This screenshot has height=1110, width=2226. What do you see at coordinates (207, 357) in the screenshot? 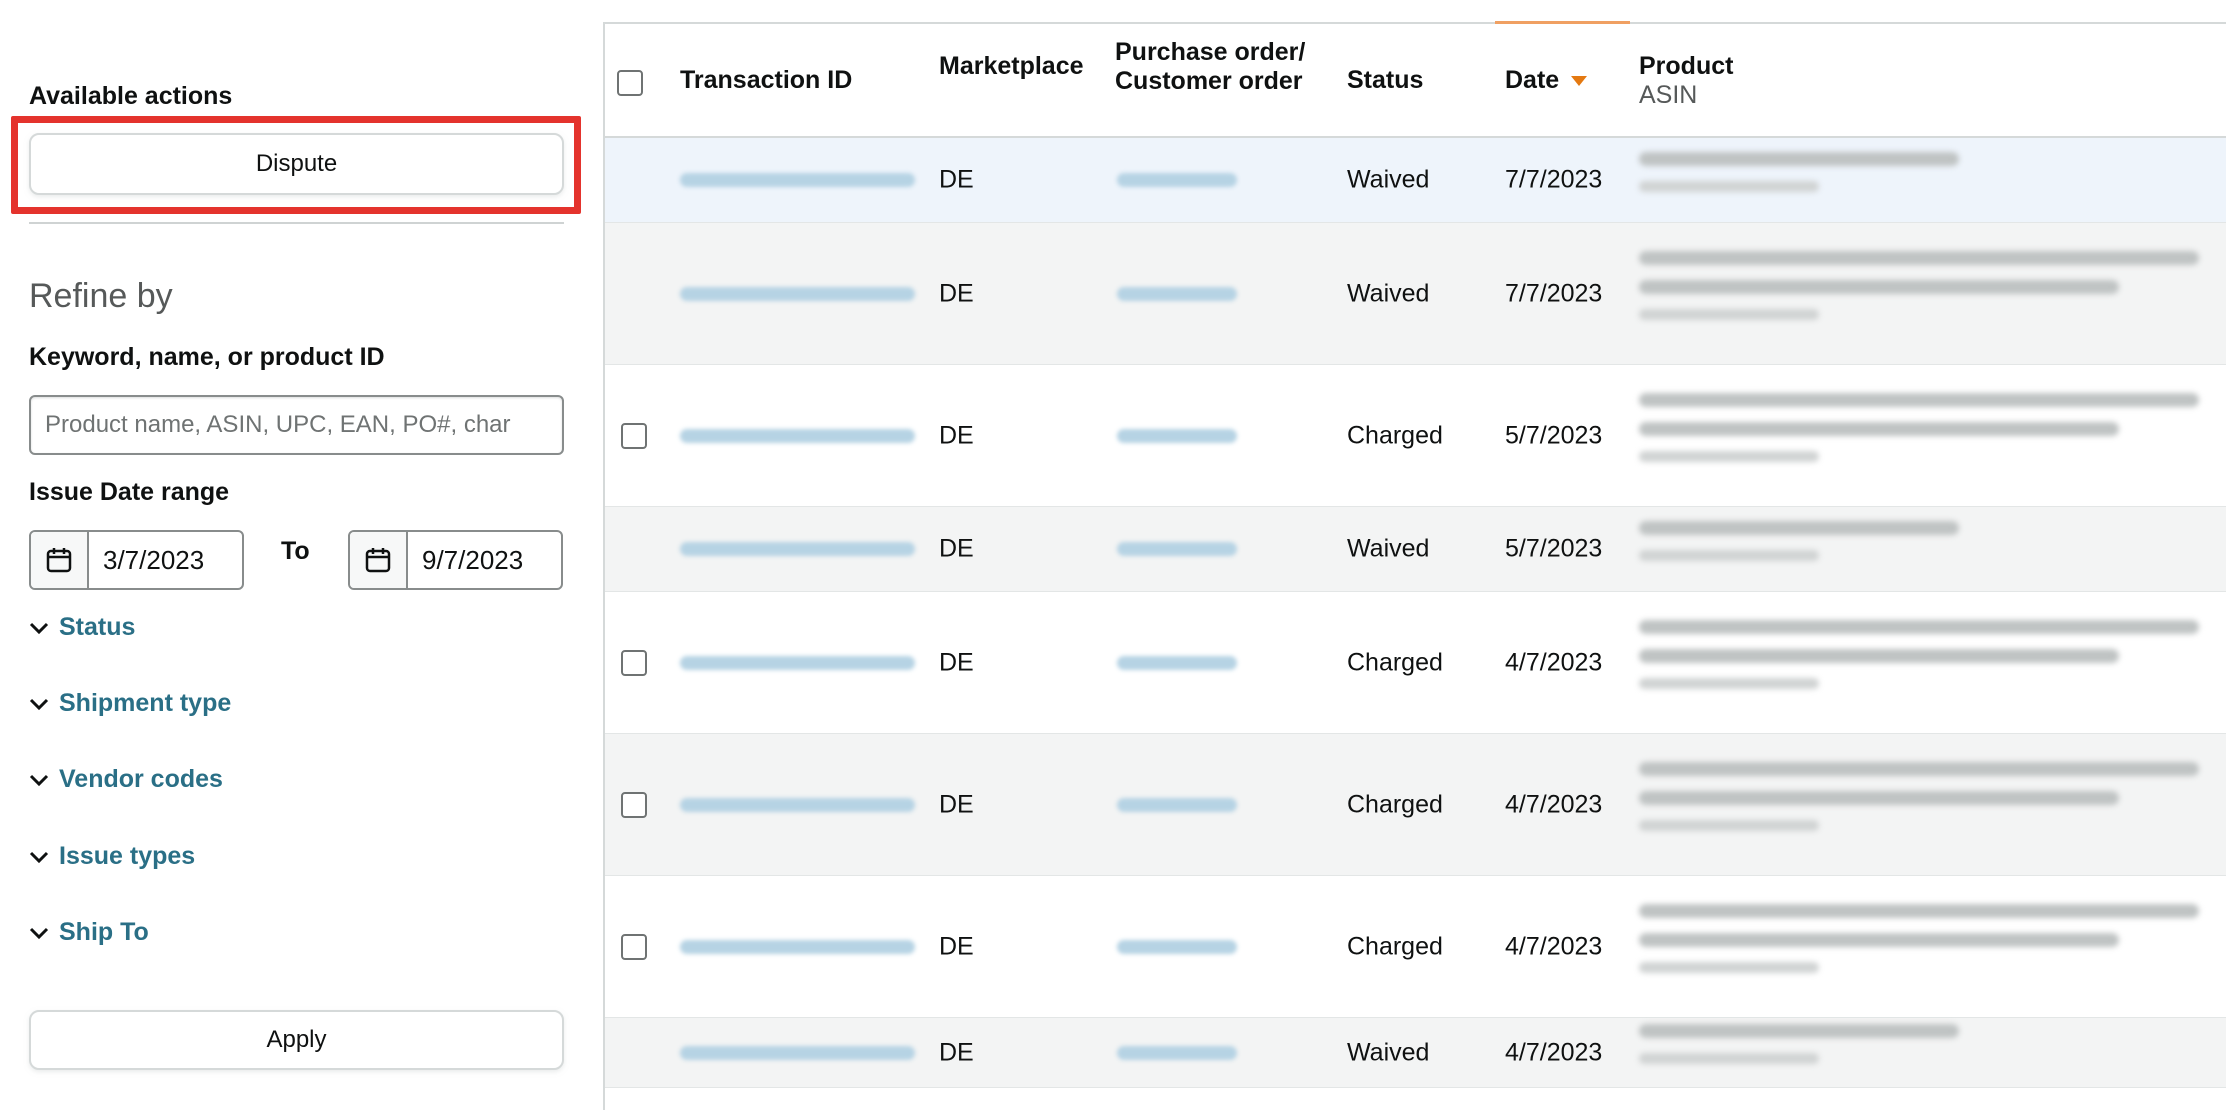
I see `keyword-label: Keyword, name, or product ID` at bounding box center [207, 357].